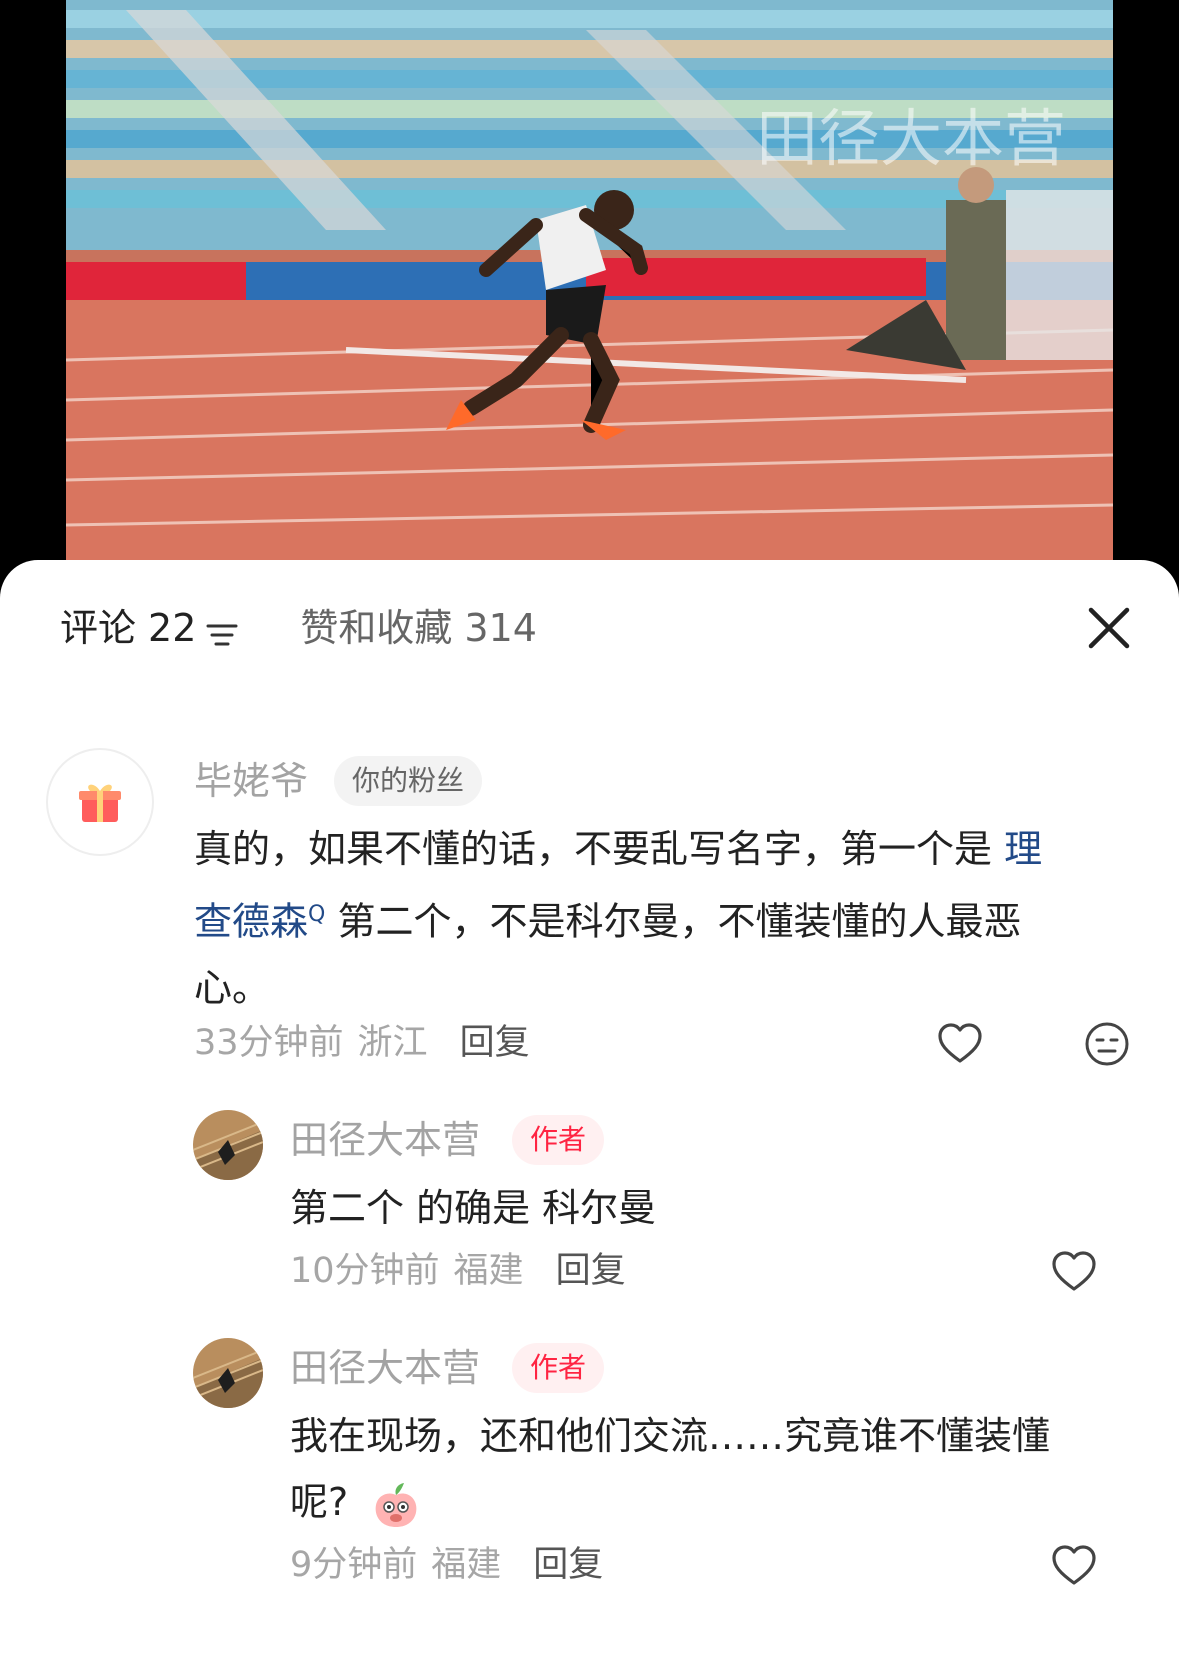 This screenshot has width=1179, height=1654. I want to click on comment-username: 毕姥爷, so click(251, 781).